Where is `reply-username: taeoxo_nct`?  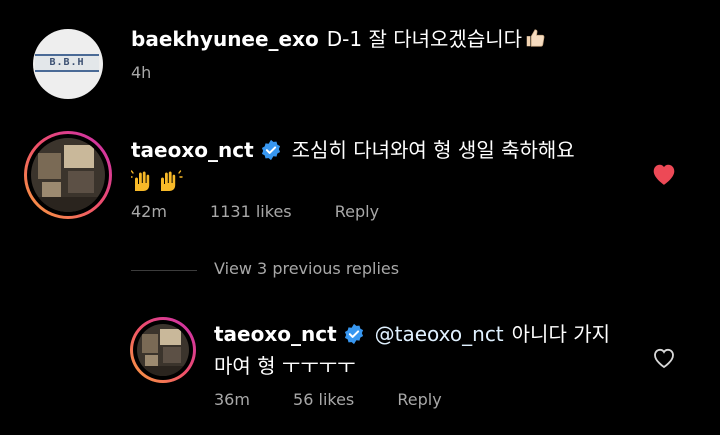 reply-username: taeoxo_nct is located at coordinates (275, 334).